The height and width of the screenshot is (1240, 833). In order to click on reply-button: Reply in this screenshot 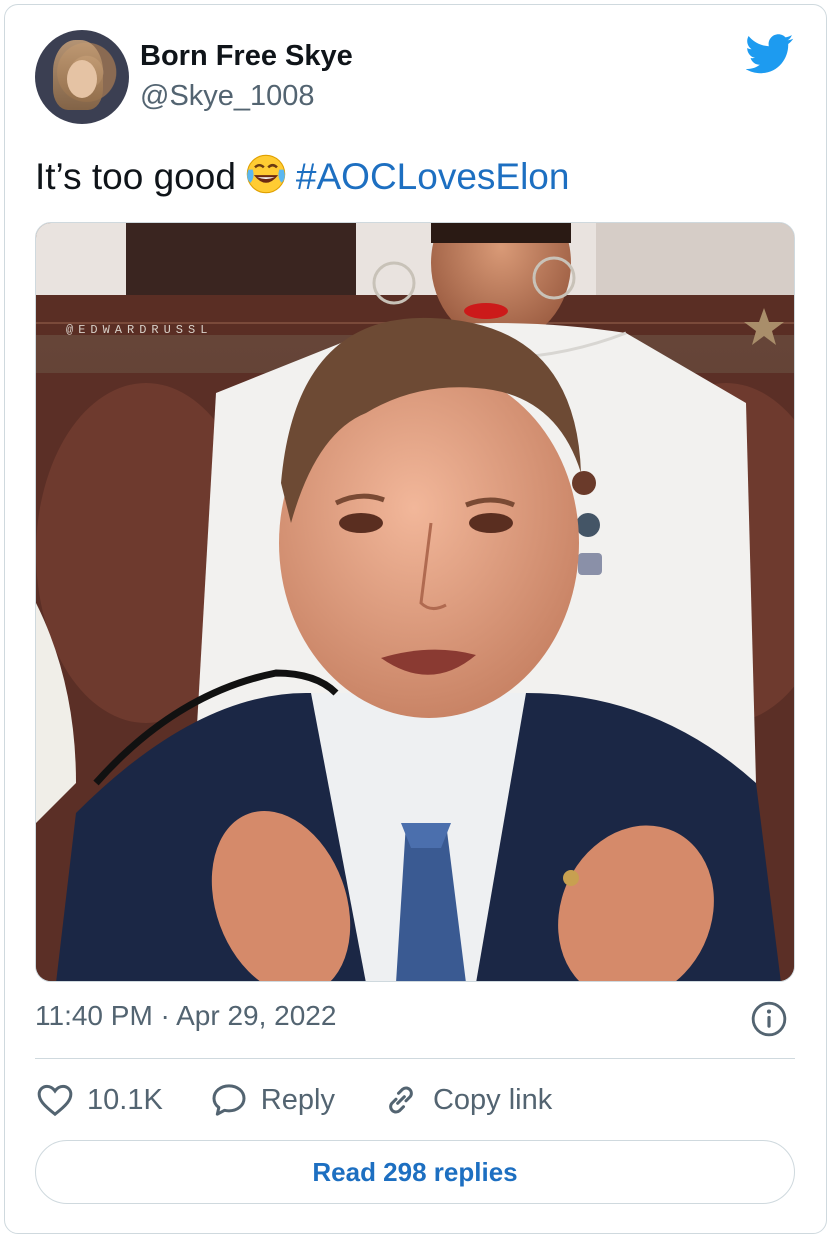, I will do `click(272, 1100)`.